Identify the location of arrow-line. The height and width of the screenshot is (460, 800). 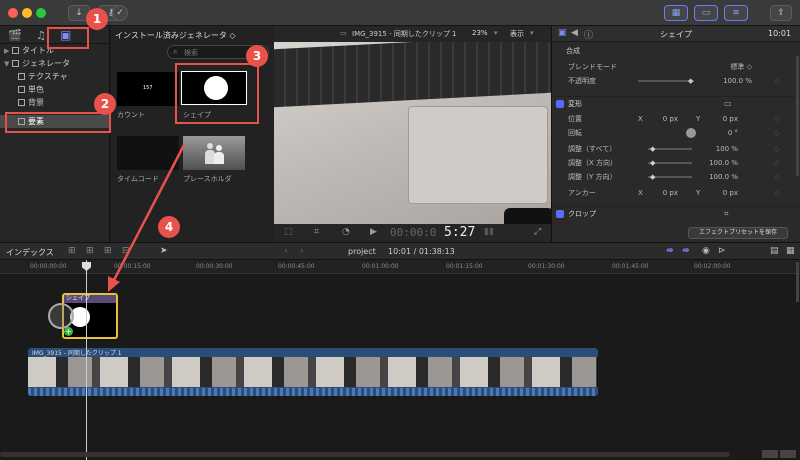
(149, 212).